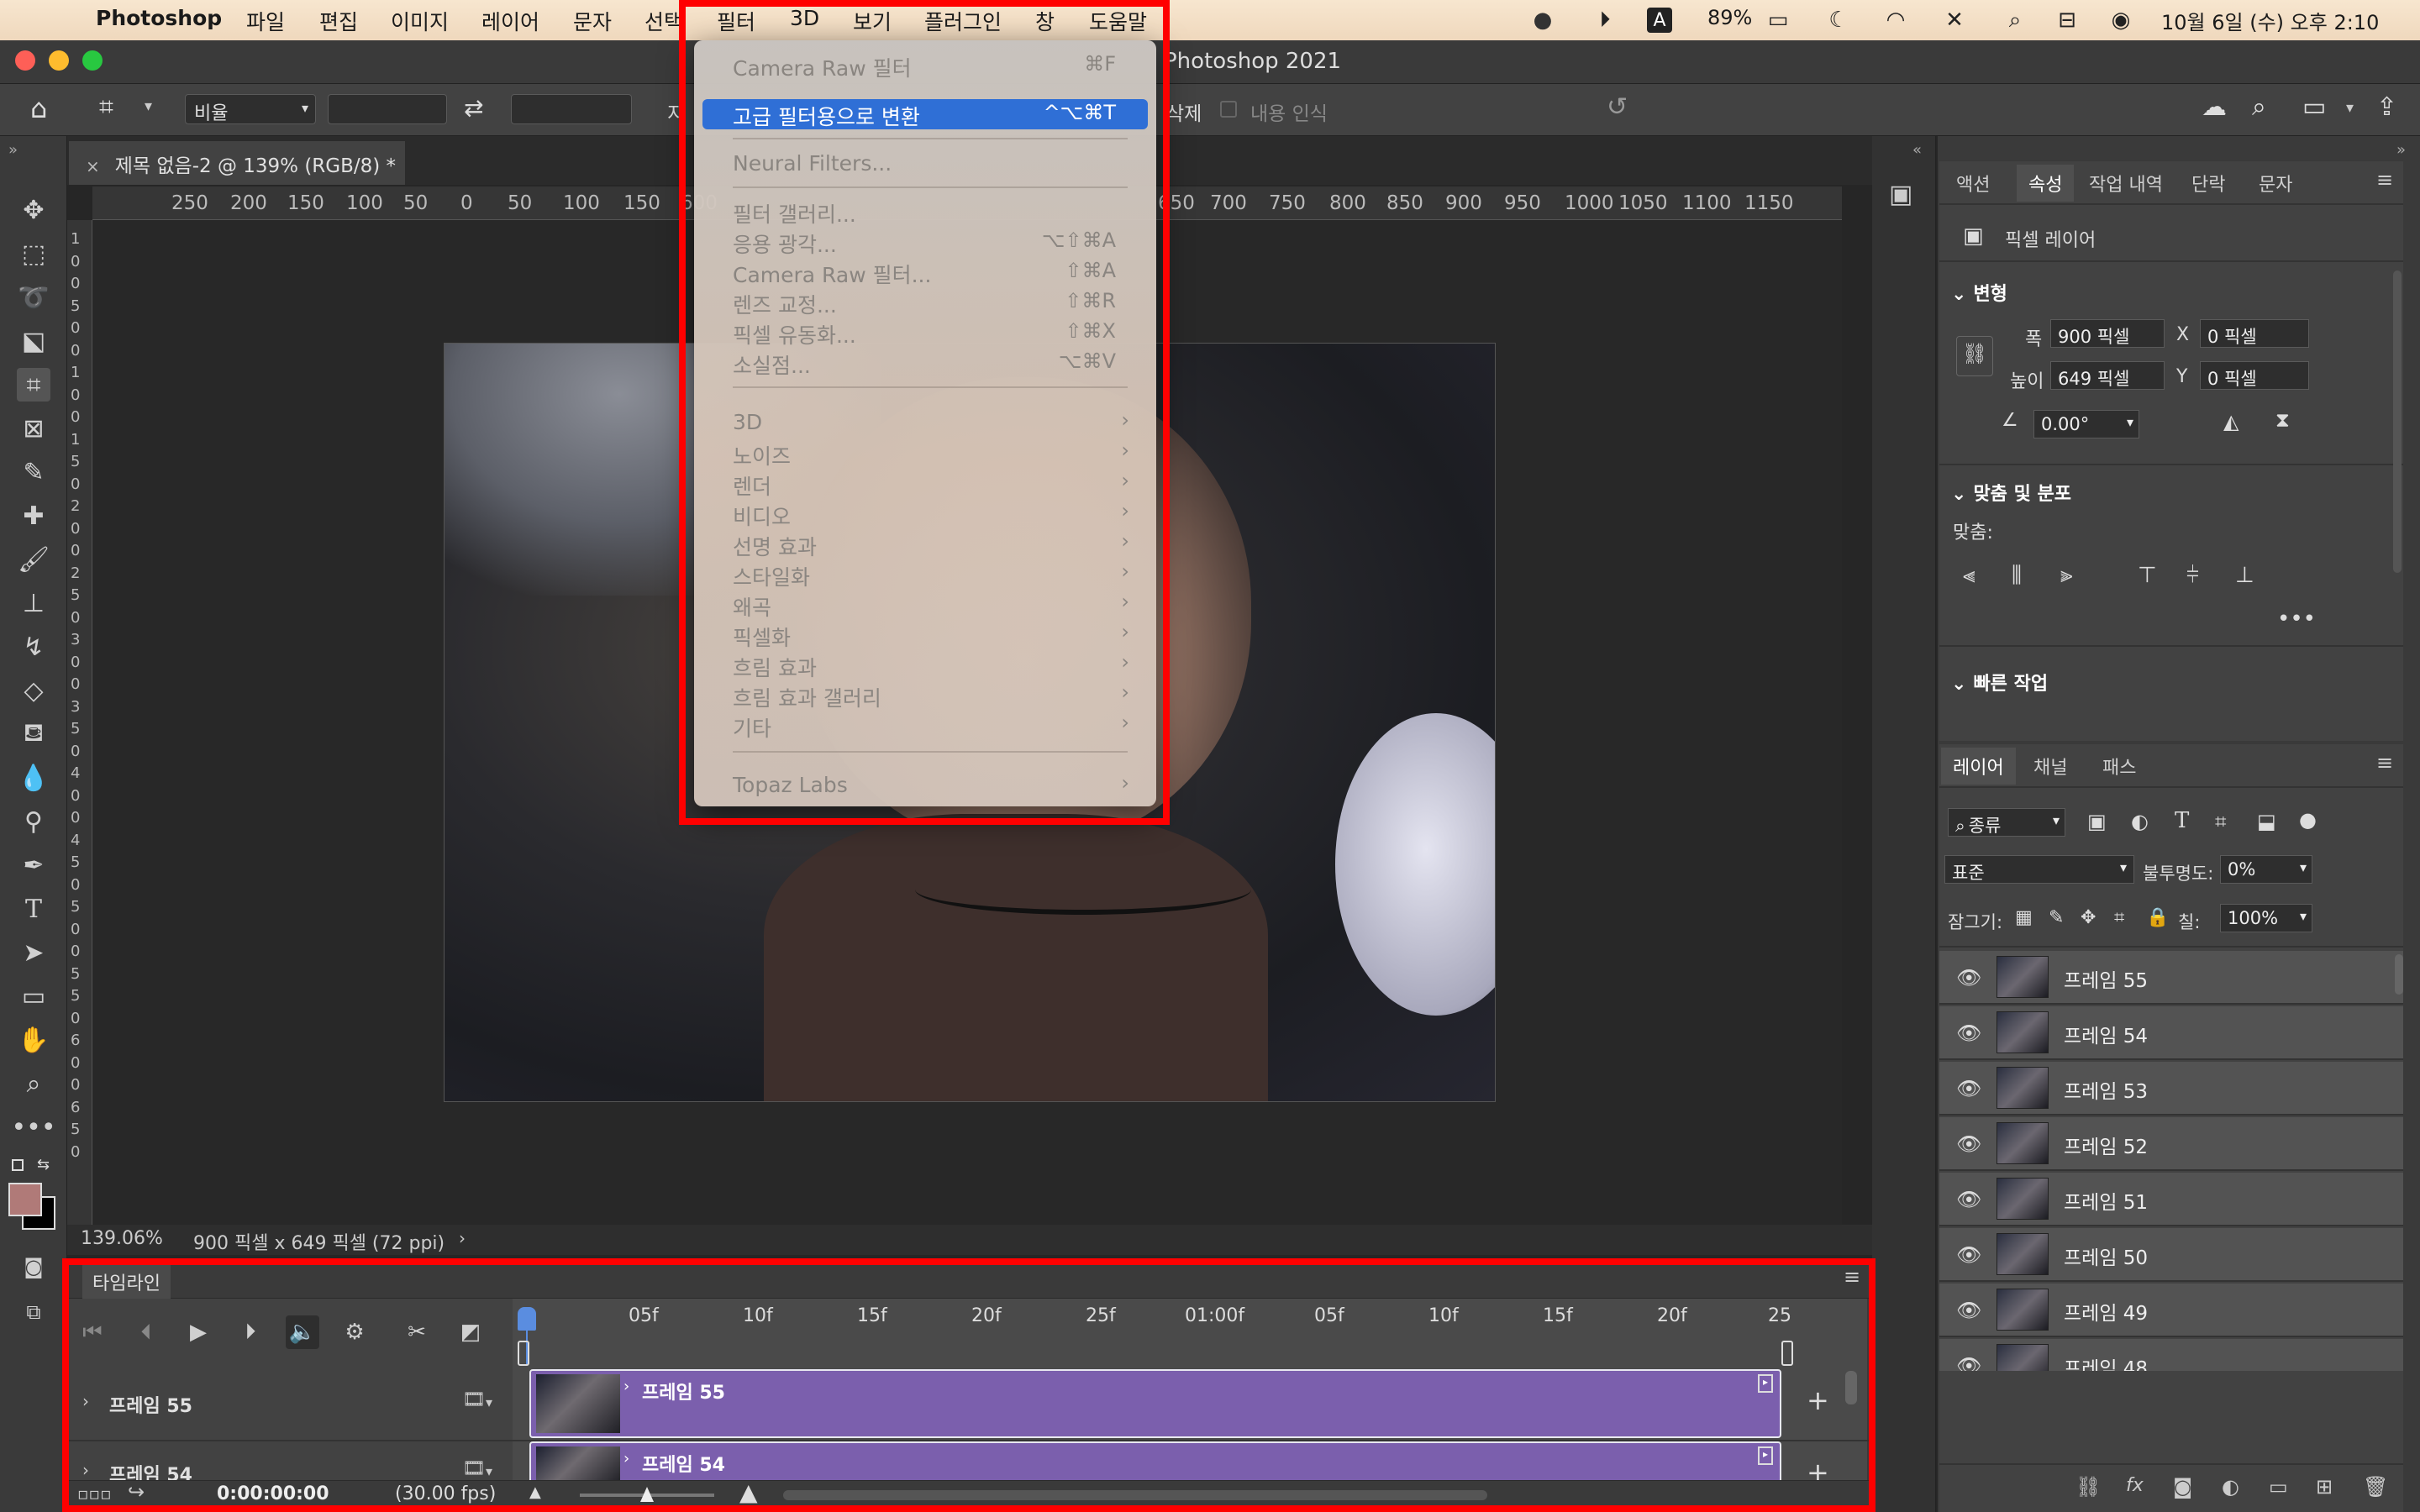  I want to click on swap-colors-icon: ⇆, so click(43, 1164).